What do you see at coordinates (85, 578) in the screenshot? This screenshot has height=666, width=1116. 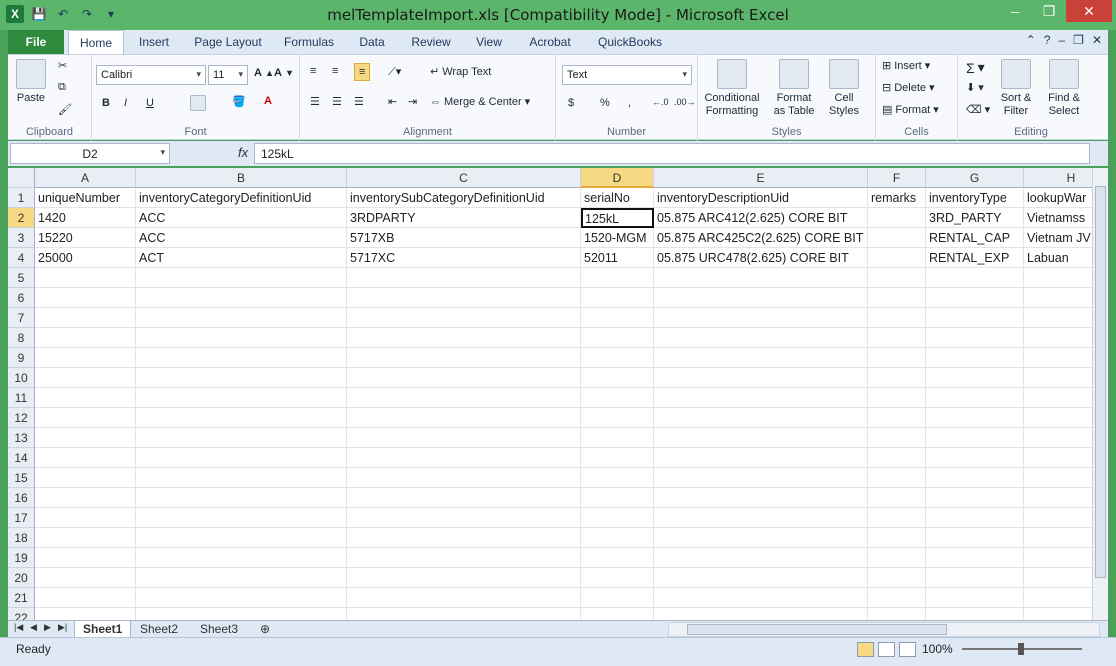 I see `cell-a20` at bounding box center [85, 578].